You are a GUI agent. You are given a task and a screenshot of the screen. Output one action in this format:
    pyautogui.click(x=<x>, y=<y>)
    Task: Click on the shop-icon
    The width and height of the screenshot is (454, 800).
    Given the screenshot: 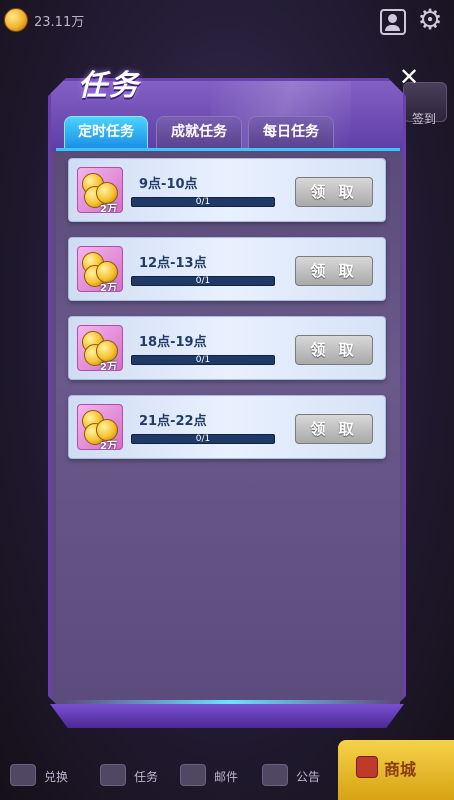 What is the action you would take?
    pyautogui.click(x=367, y=767)
    